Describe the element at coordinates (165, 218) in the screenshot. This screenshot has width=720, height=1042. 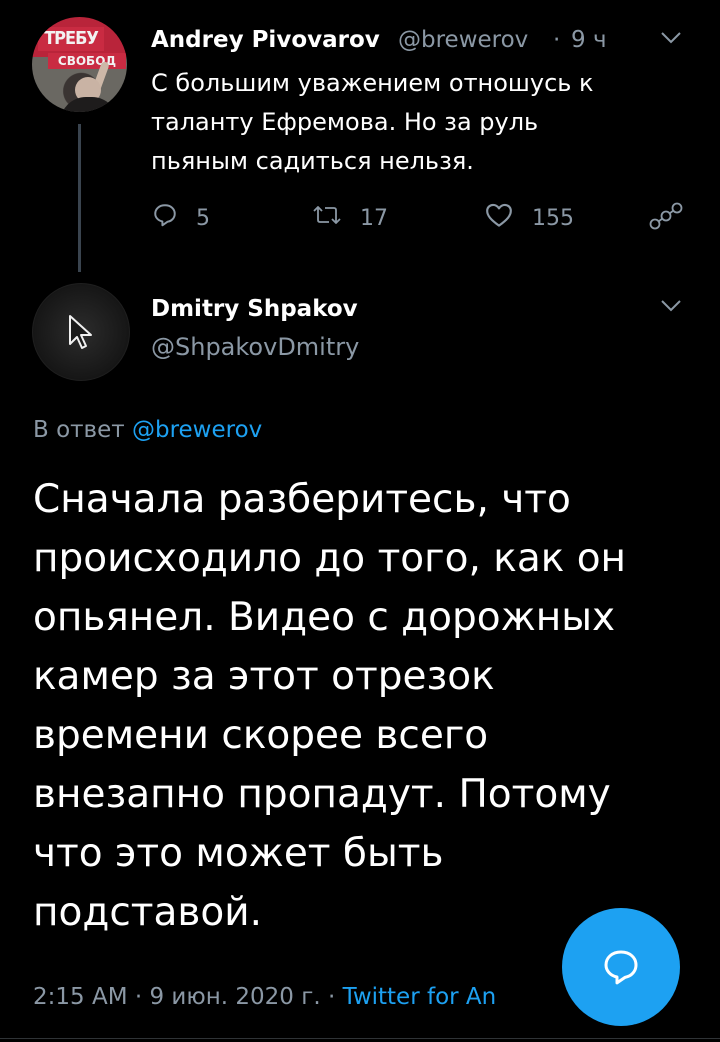
I see `reply-icon` at that location.